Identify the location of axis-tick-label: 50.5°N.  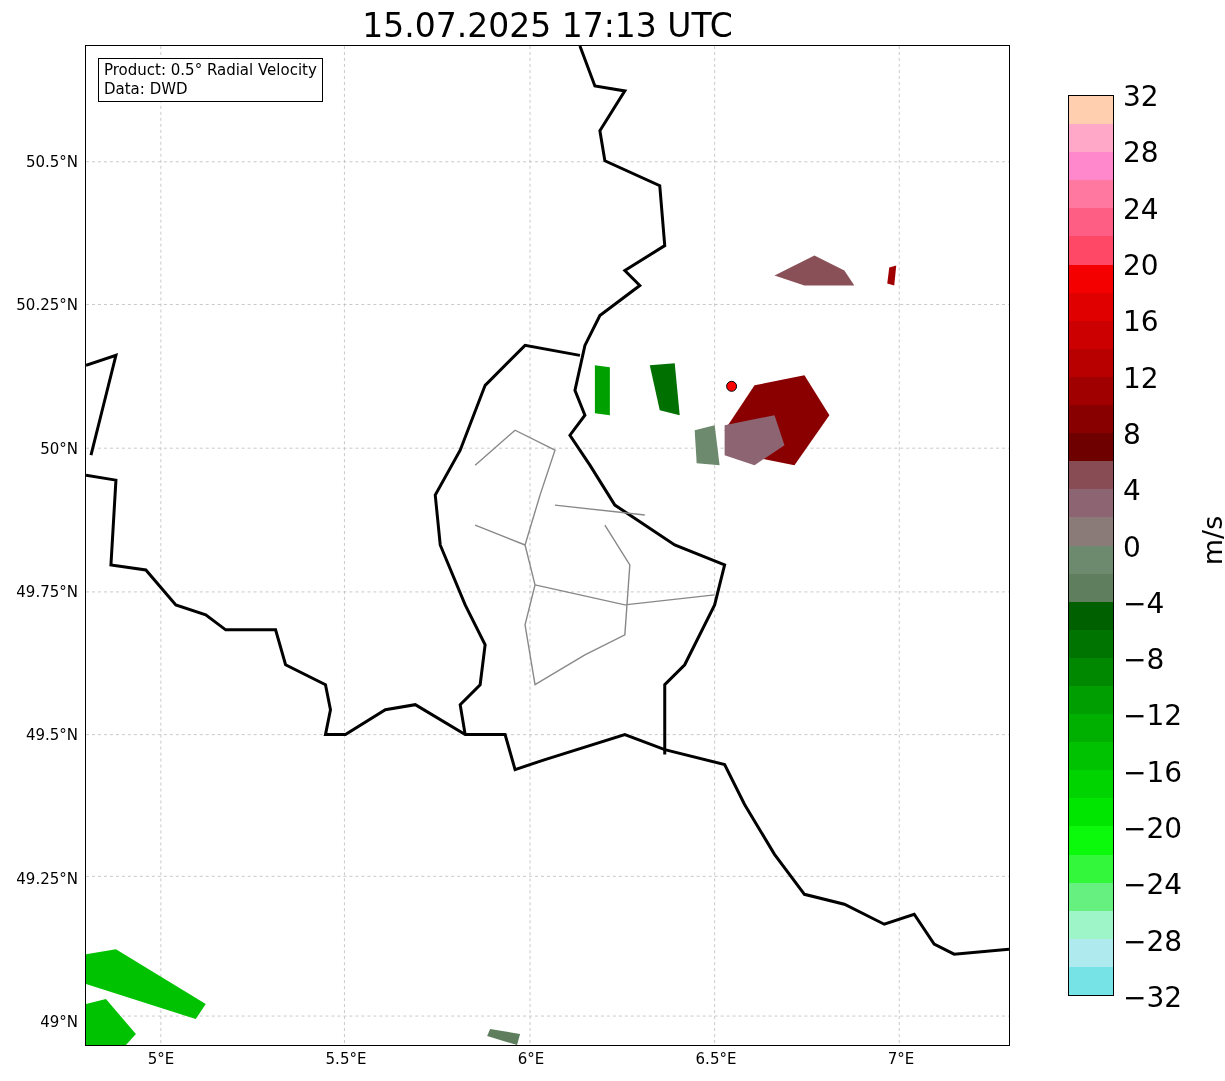
(51, 162).